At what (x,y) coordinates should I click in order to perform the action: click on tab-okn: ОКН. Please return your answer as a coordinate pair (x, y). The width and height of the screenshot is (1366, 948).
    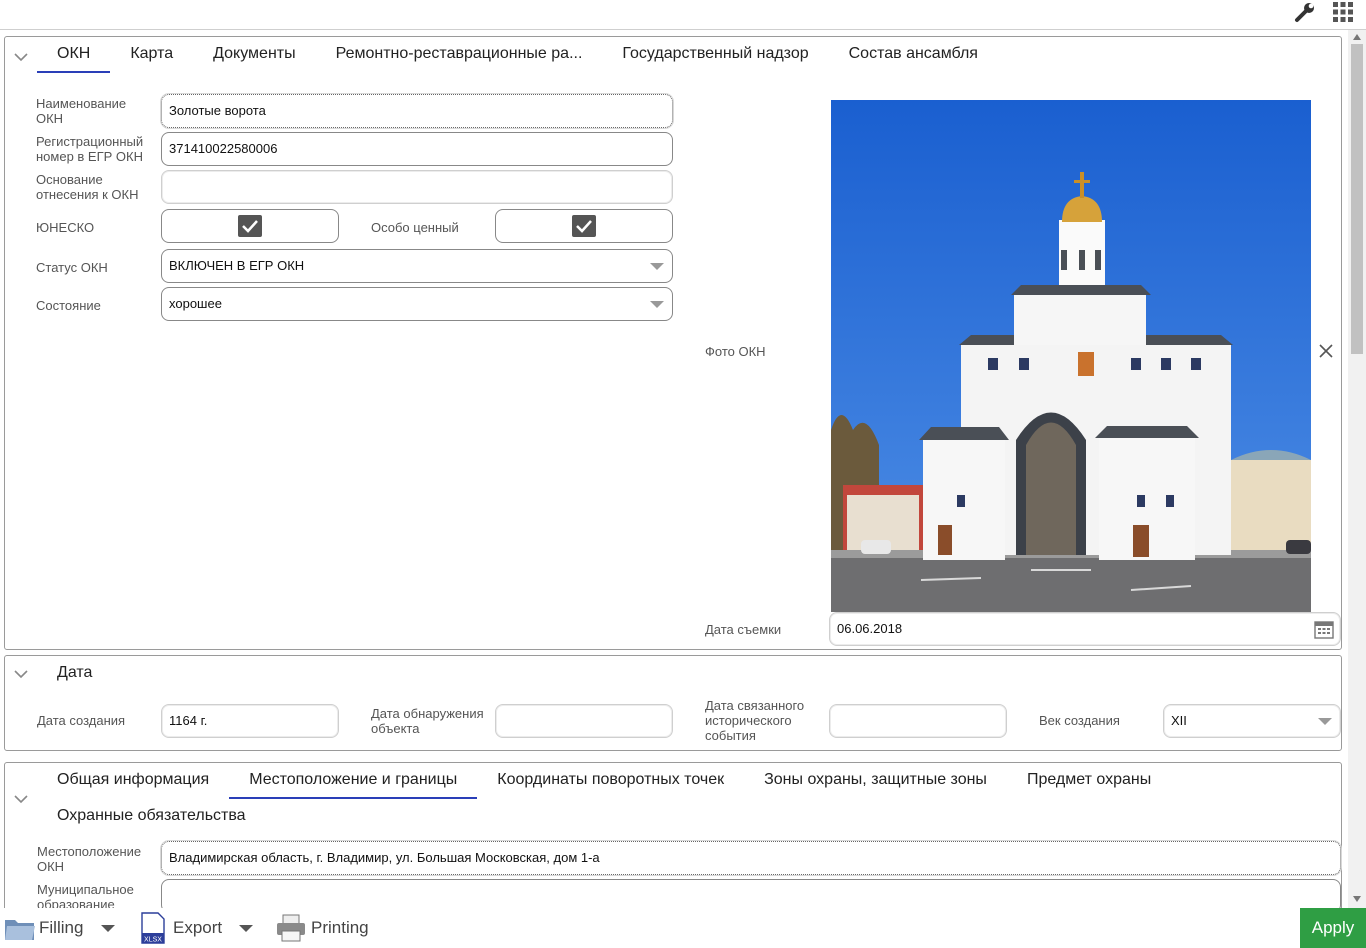
    Looking at the image, I should click on (74, 55).